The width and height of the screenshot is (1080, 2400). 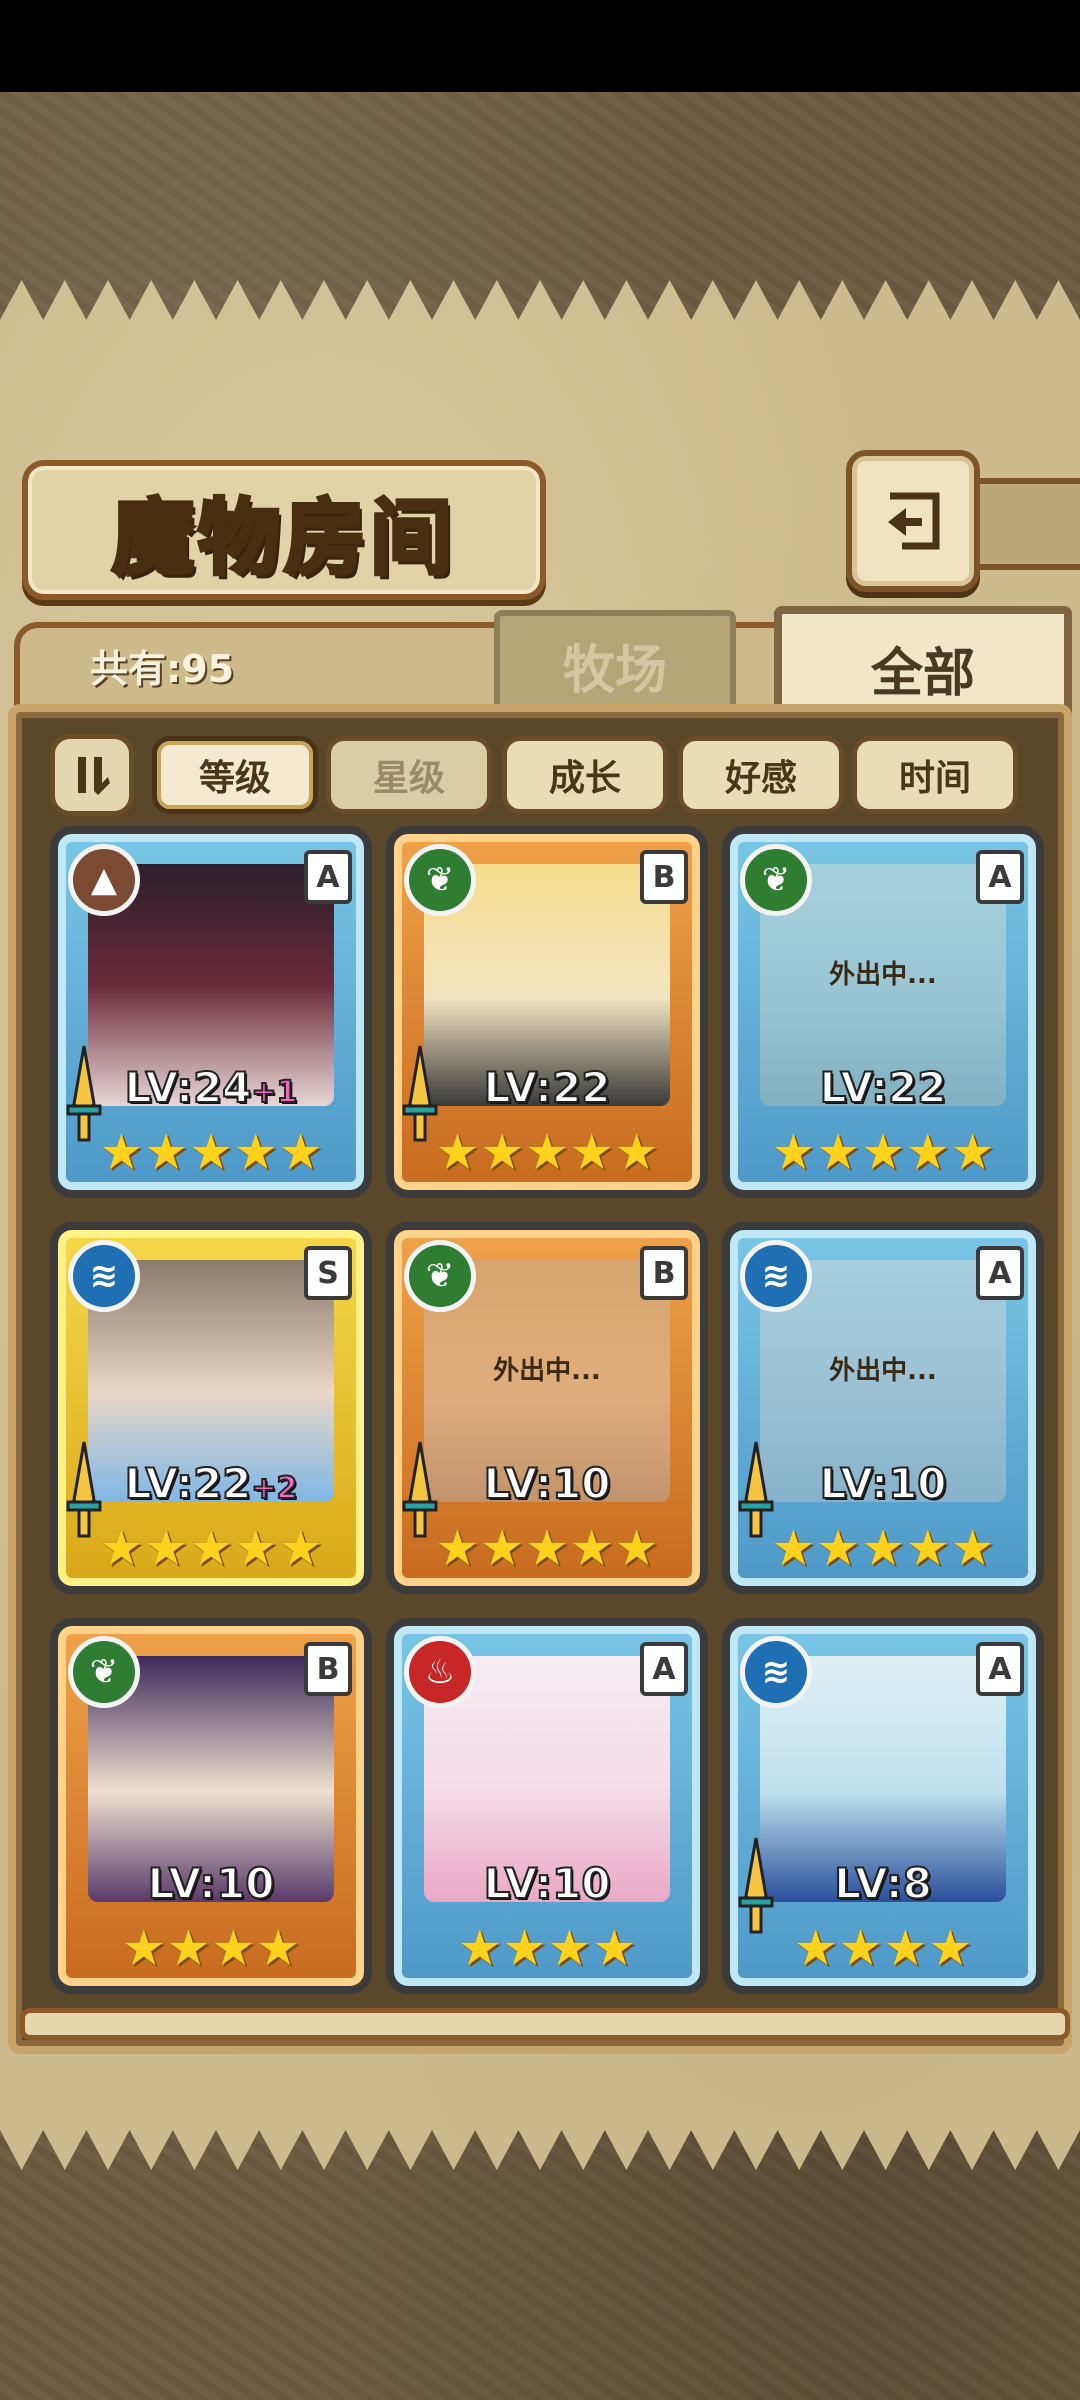 I want to click on monster-card: ≋ A LV:8 ★★★★, so click(x=883, y=1806).